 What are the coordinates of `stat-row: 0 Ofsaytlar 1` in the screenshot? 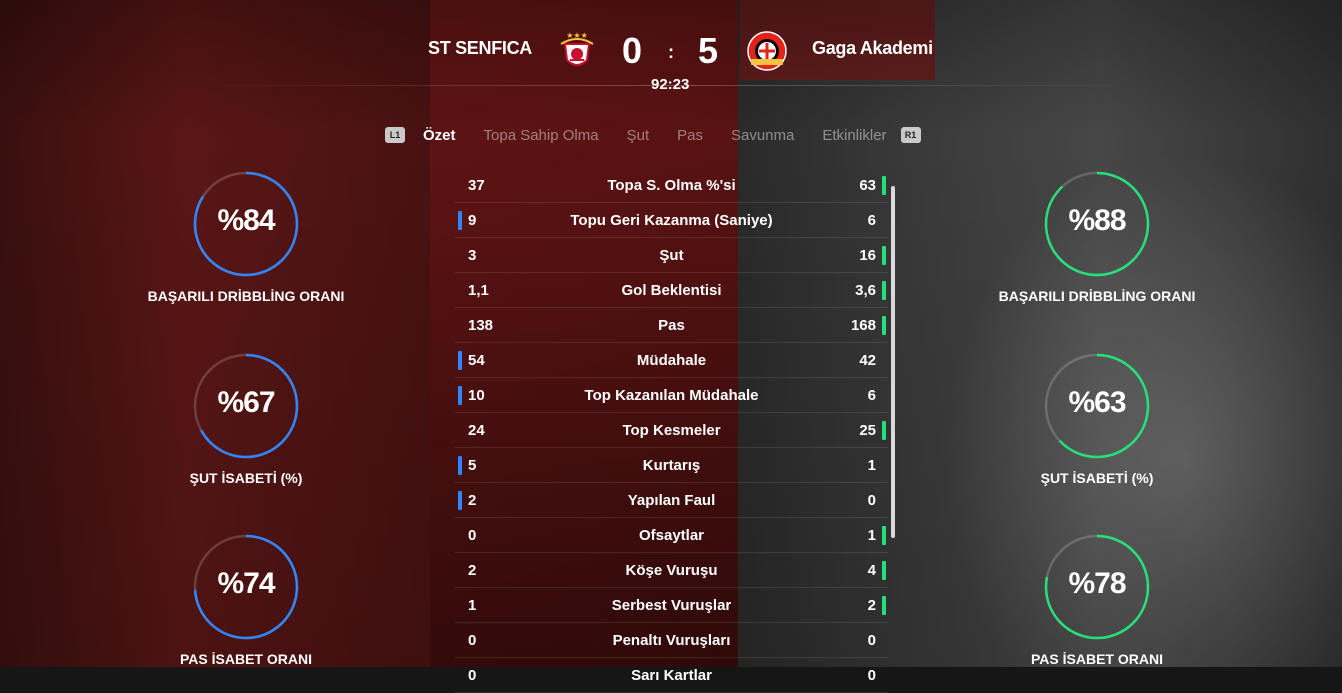 It's located at (671, 535).